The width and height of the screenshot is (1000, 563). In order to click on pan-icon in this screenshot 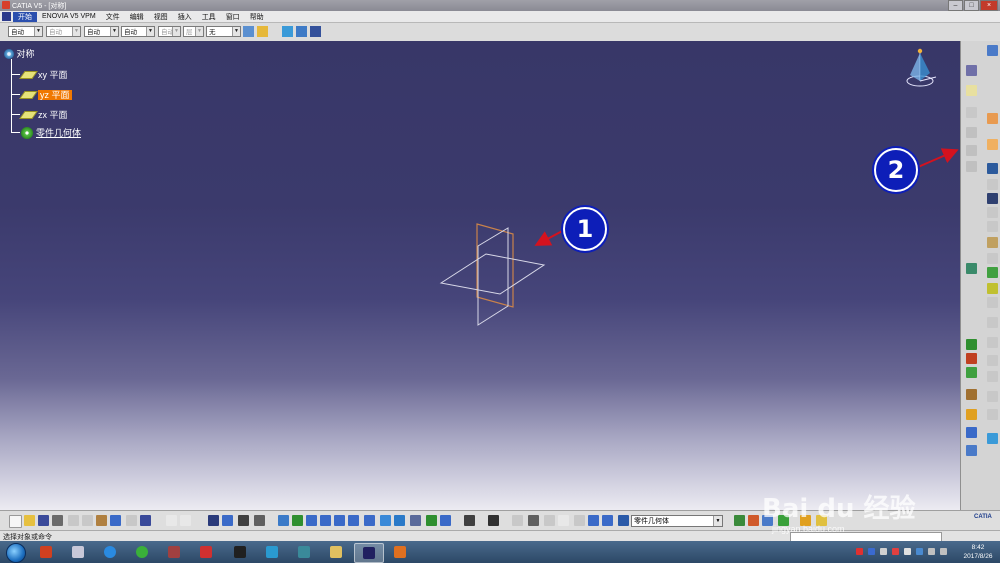, I will do `click(311, 520)`.